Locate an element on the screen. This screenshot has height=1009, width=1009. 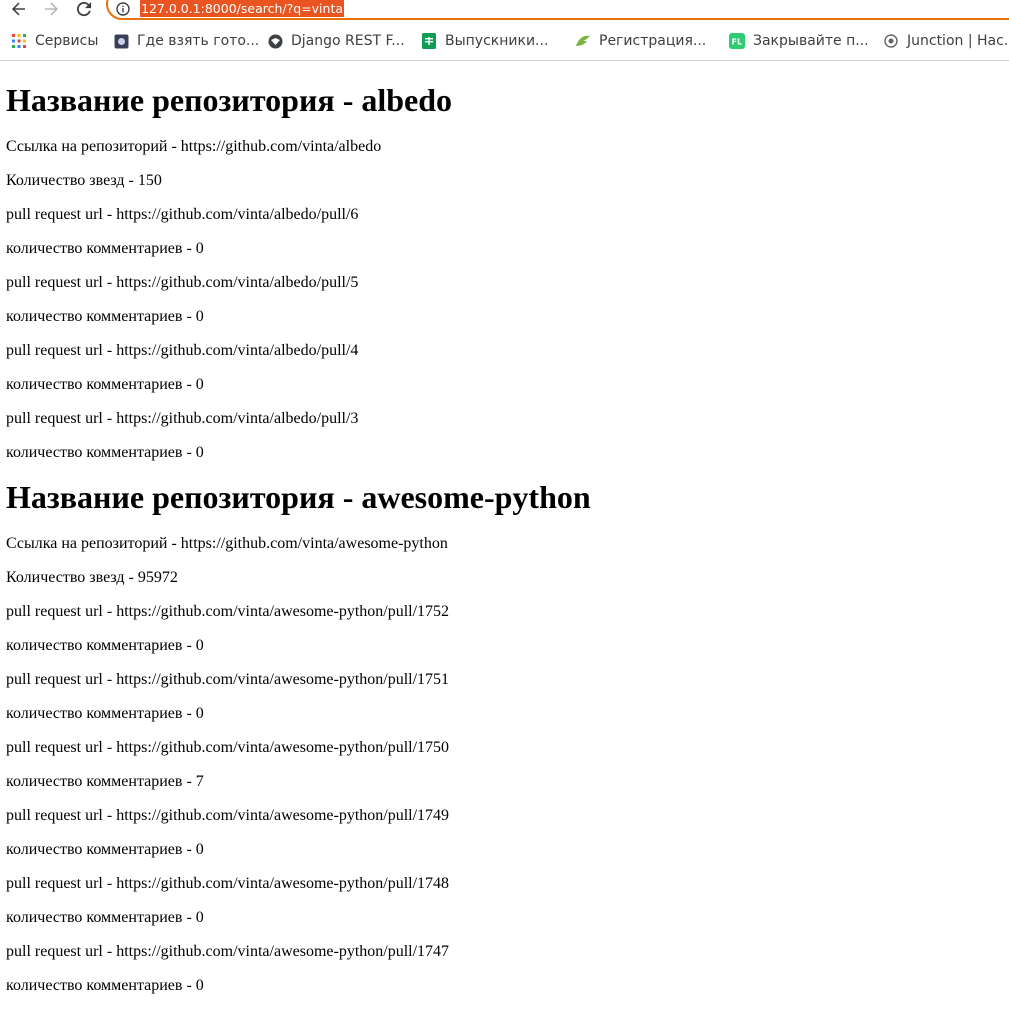
site-info-icon is located at coordinates (123, 8).